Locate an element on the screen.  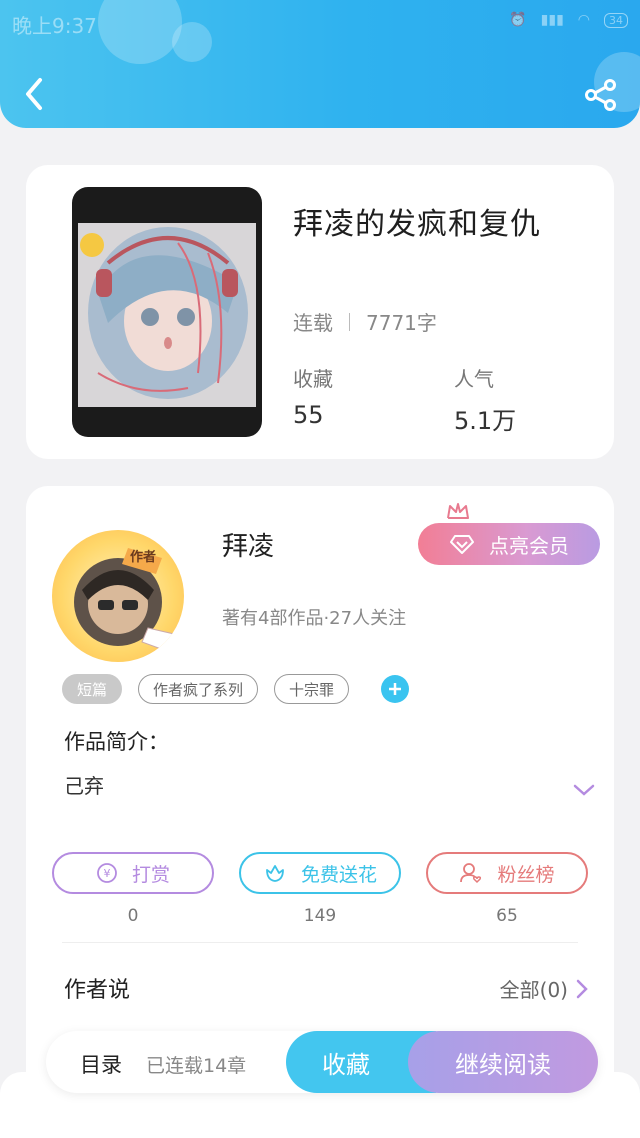
diamond-icon is located at coordinates (462, 544).